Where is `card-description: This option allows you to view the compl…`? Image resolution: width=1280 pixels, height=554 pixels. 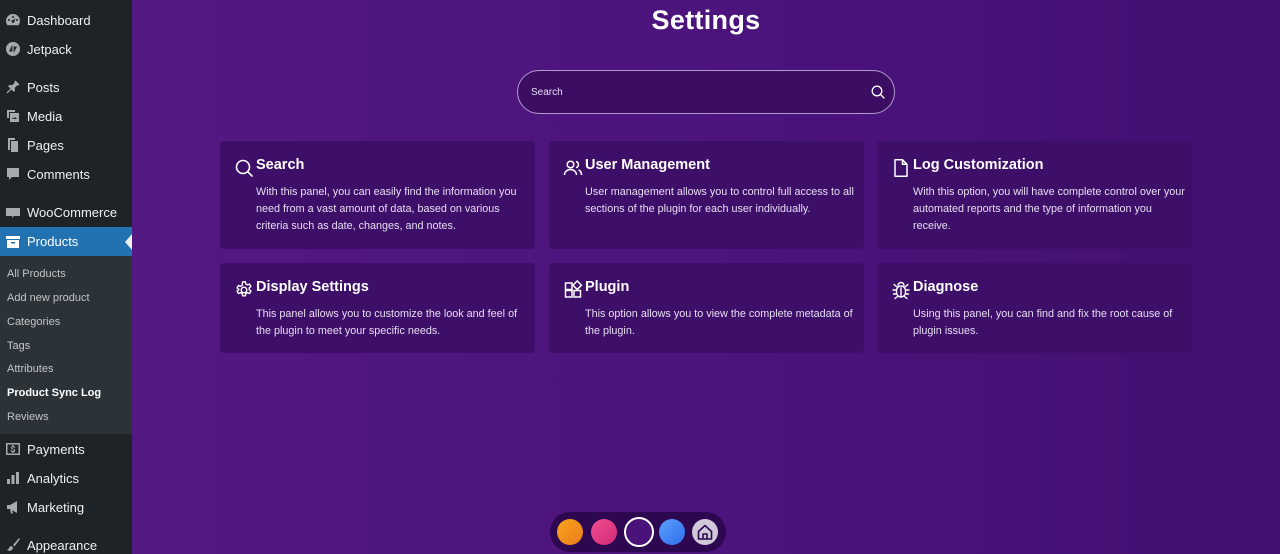
card-description: This option allows you to view the compl… is located at coordinates (719, 322).